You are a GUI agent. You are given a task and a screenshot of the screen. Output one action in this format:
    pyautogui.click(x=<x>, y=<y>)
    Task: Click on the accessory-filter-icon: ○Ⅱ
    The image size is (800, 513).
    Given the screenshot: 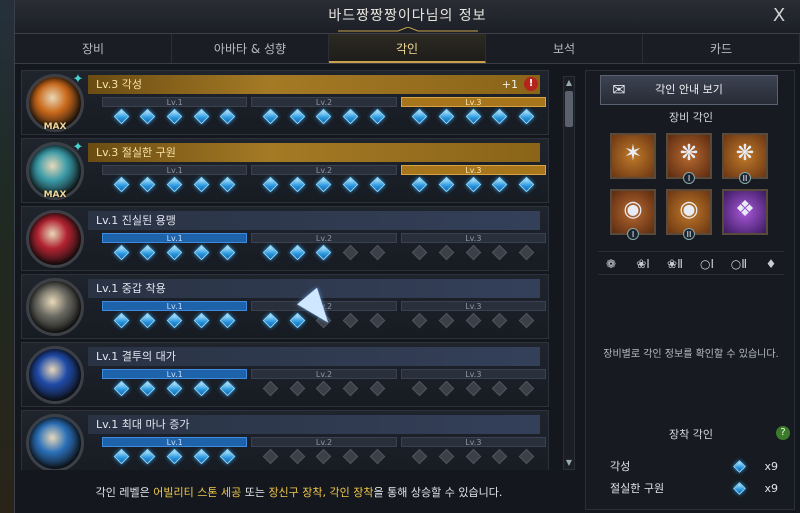 What is the action you would take?
    pyautogui.click(x=739, y=263)
    